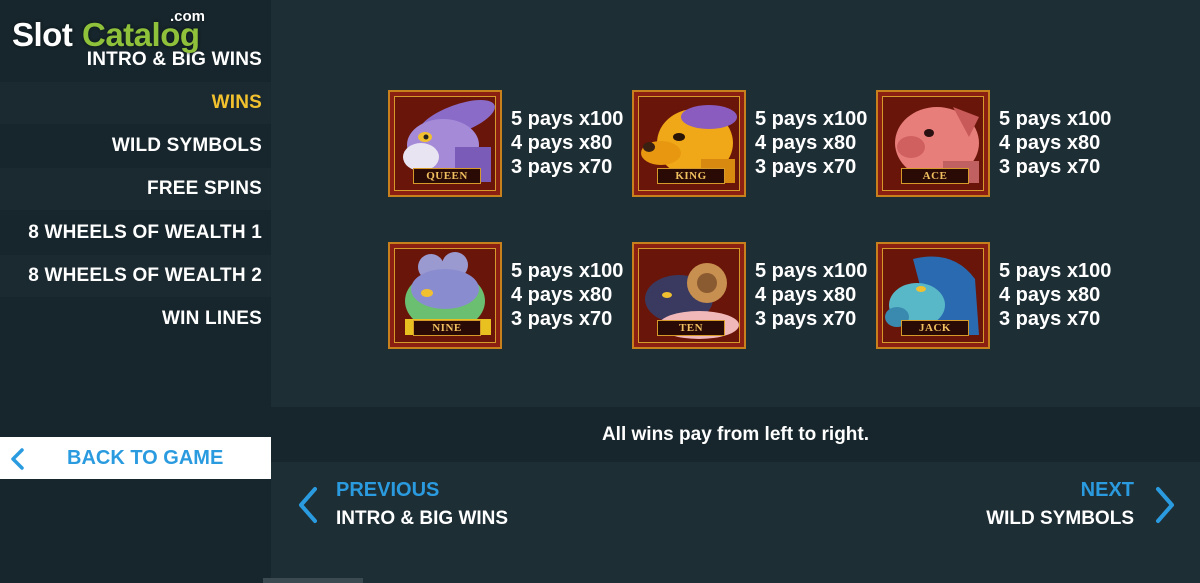 The height and width of the screenshot is (583, 1200). What do you see at coordinates (1165, 505) in the screenshot?
I see `chevron-right-icon` at bounding box center [1165, 505].